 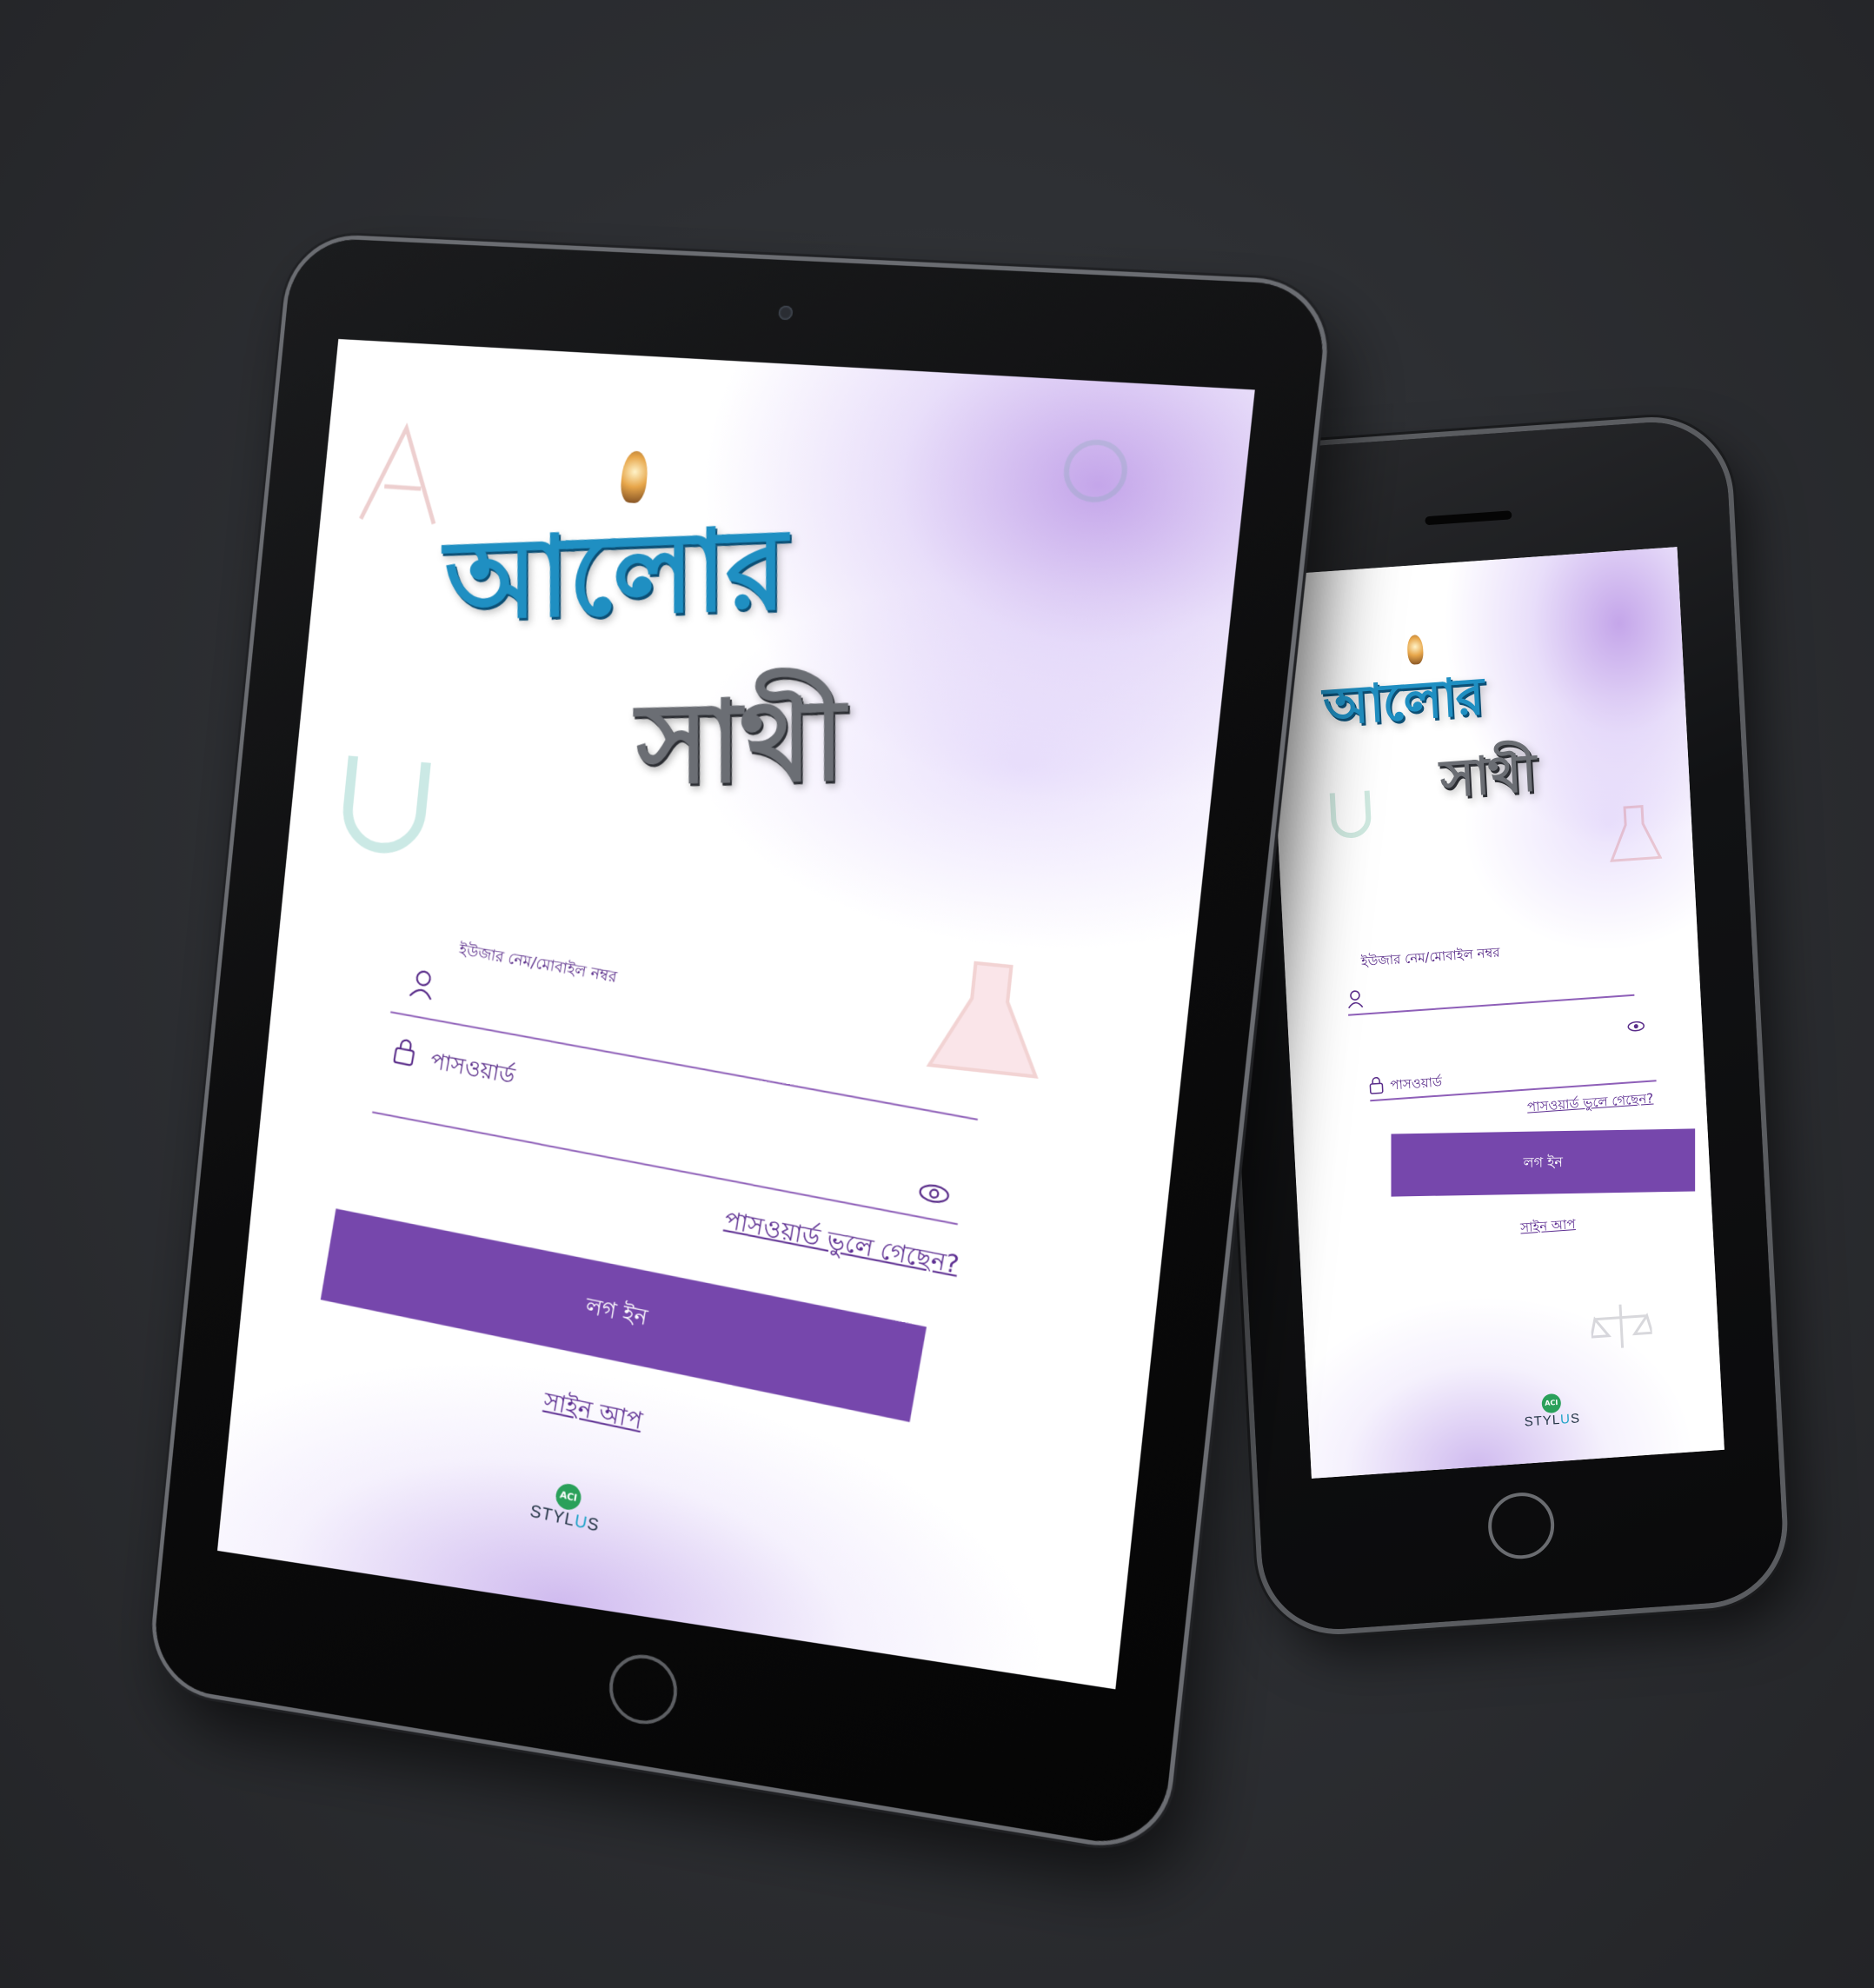 What do you see at coordinates (1511, 1061) in the screenshot?
I see `password-field: পাসওয়ার্ড` at bounding box center [1511, 1061].